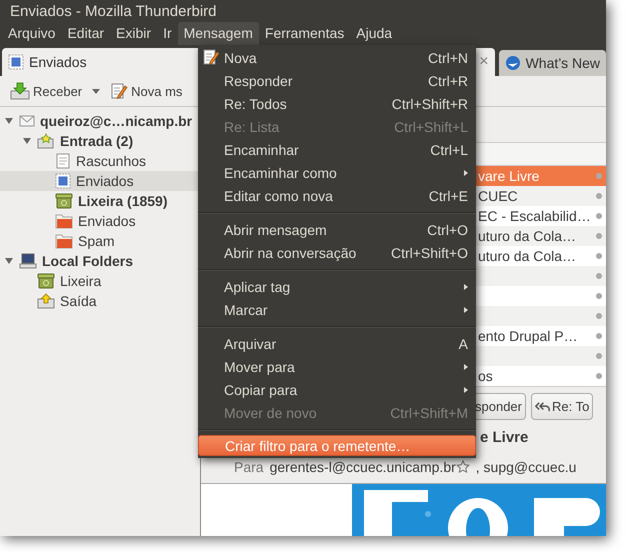 This screenshot has width=626, height=554. What do you see at coordinates (447, 58) in the screenshot?
I see `shortcut-label: Ctrl+N` at bounding box center [447, 58].